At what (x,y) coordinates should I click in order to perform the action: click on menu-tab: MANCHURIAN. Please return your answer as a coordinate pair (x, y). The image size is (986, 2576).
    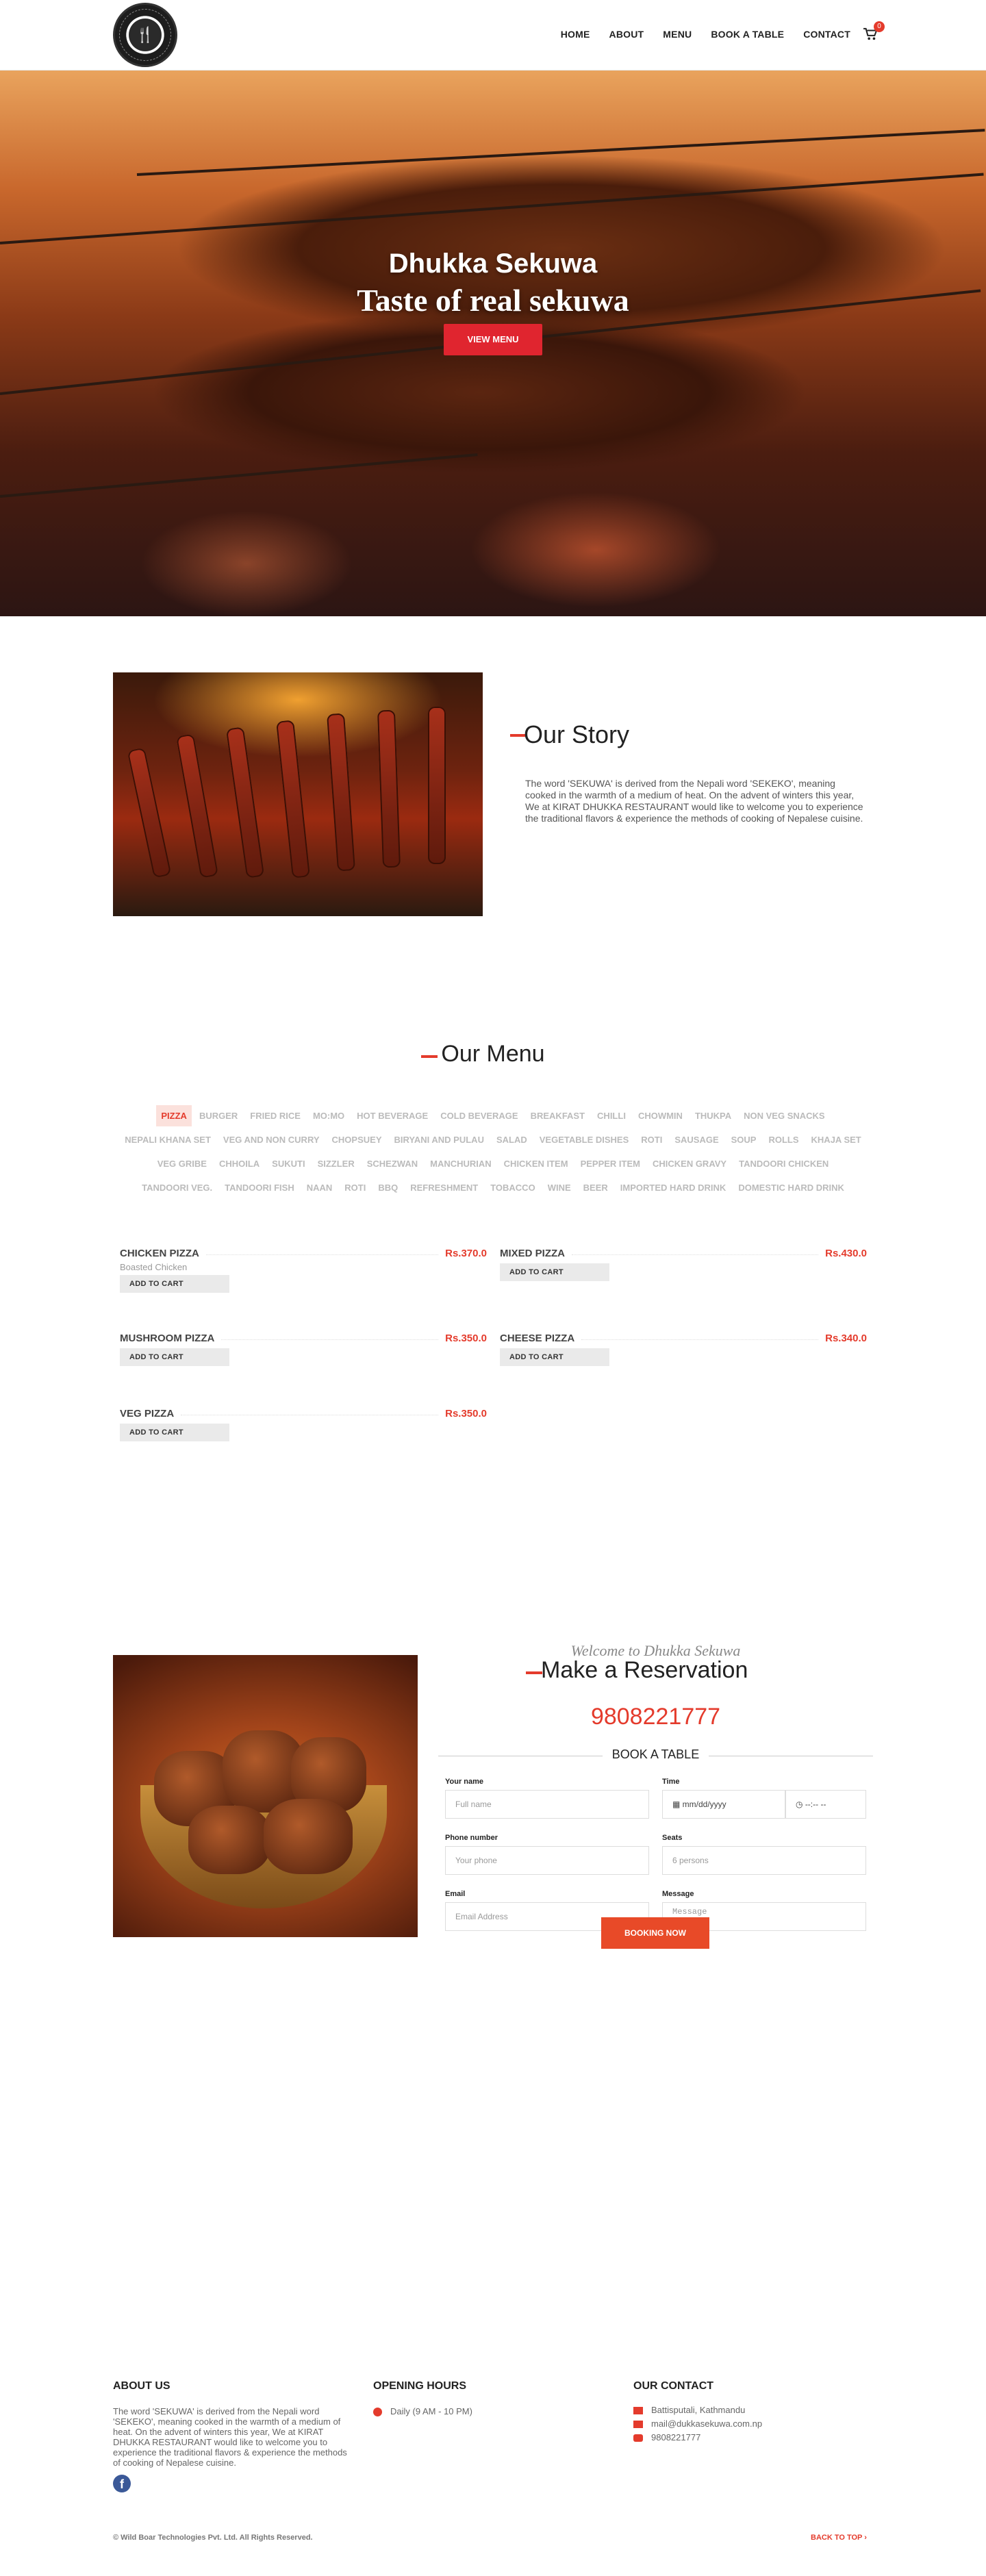
    Looking at the image, I should click on (460, 1163).